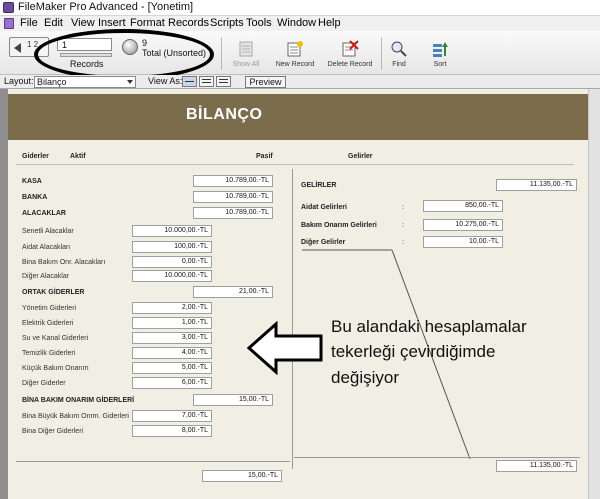 This screenshot has width=600, height=499. I want to click on menu-scripts: Scripts, so click(227, 23).